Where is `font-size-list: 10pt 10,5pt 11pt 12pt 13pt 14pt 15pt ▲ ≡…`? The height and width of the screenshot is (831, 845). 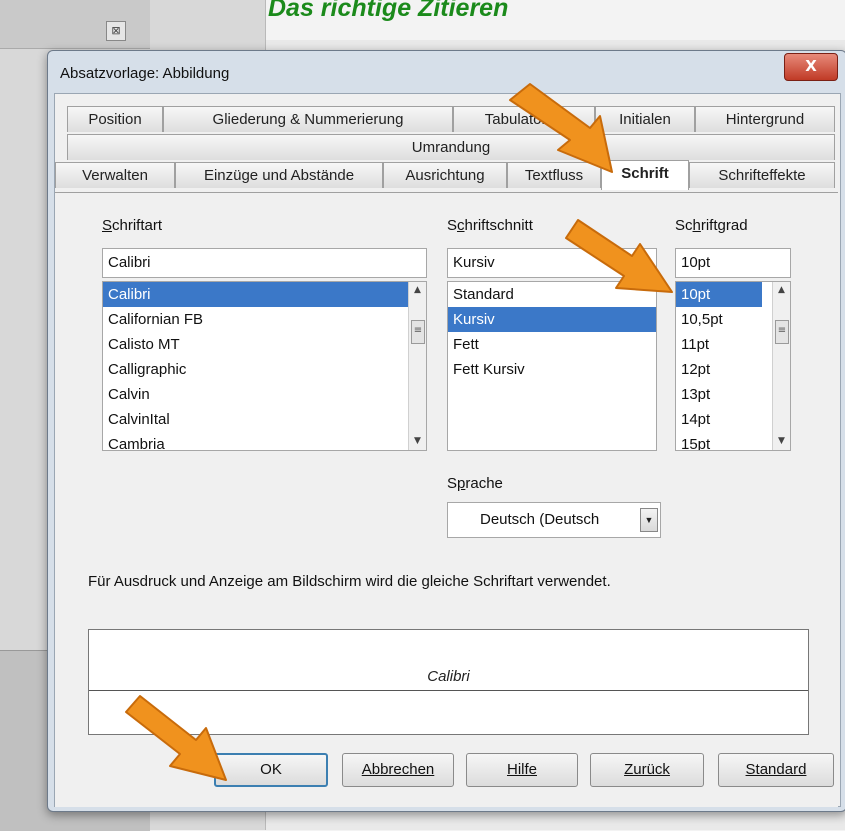
font-size-list: 10pt 10,5pt 11pt 12pt 13pt 14pt 15pt ▲ ≡… is located at coordinates (733, 366).